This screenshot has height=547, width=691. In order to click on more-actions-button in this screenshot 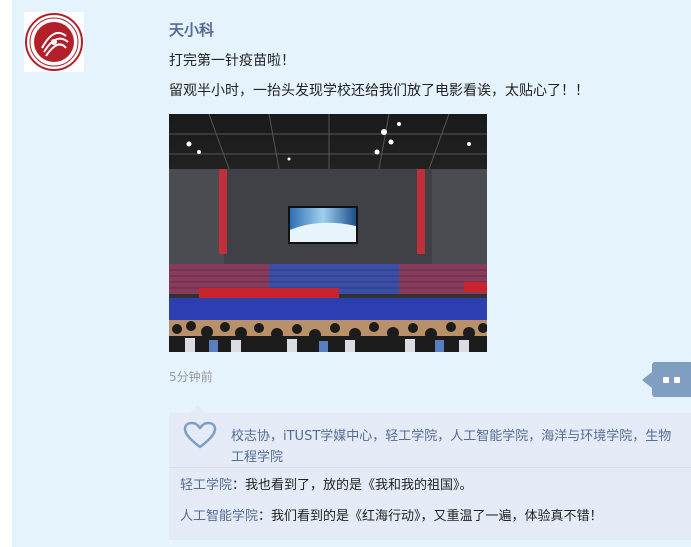, I will do `click(666, 379)`.